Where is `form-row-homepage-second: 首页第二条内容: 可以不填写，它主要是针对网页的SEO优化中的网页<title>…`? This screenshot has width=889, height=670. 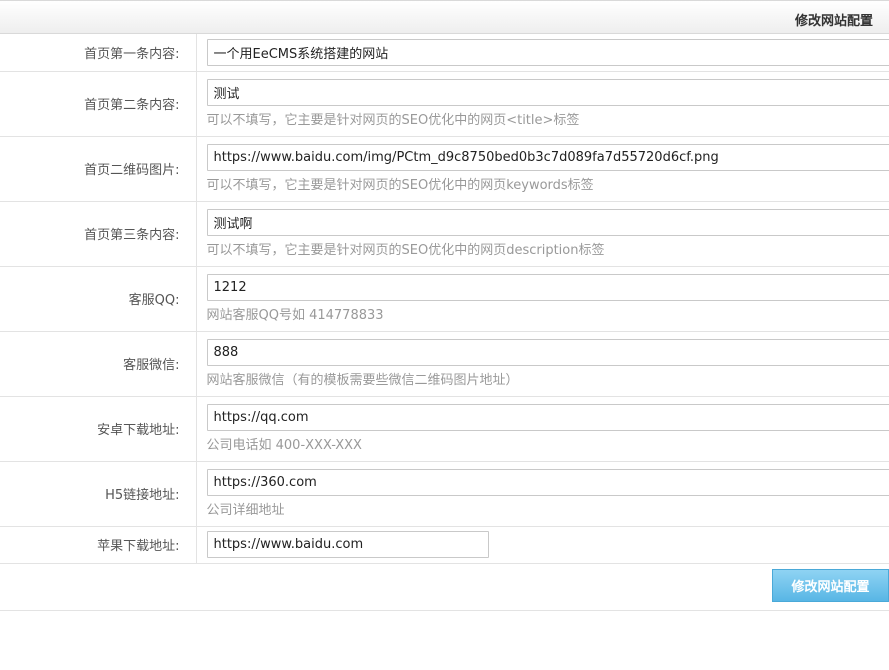
form-row-homepage-second: 首页第二条内容: 可以不填写，它主要是针对网页的SEO优化中的网页<title>… is located at coordinates (444, 104).